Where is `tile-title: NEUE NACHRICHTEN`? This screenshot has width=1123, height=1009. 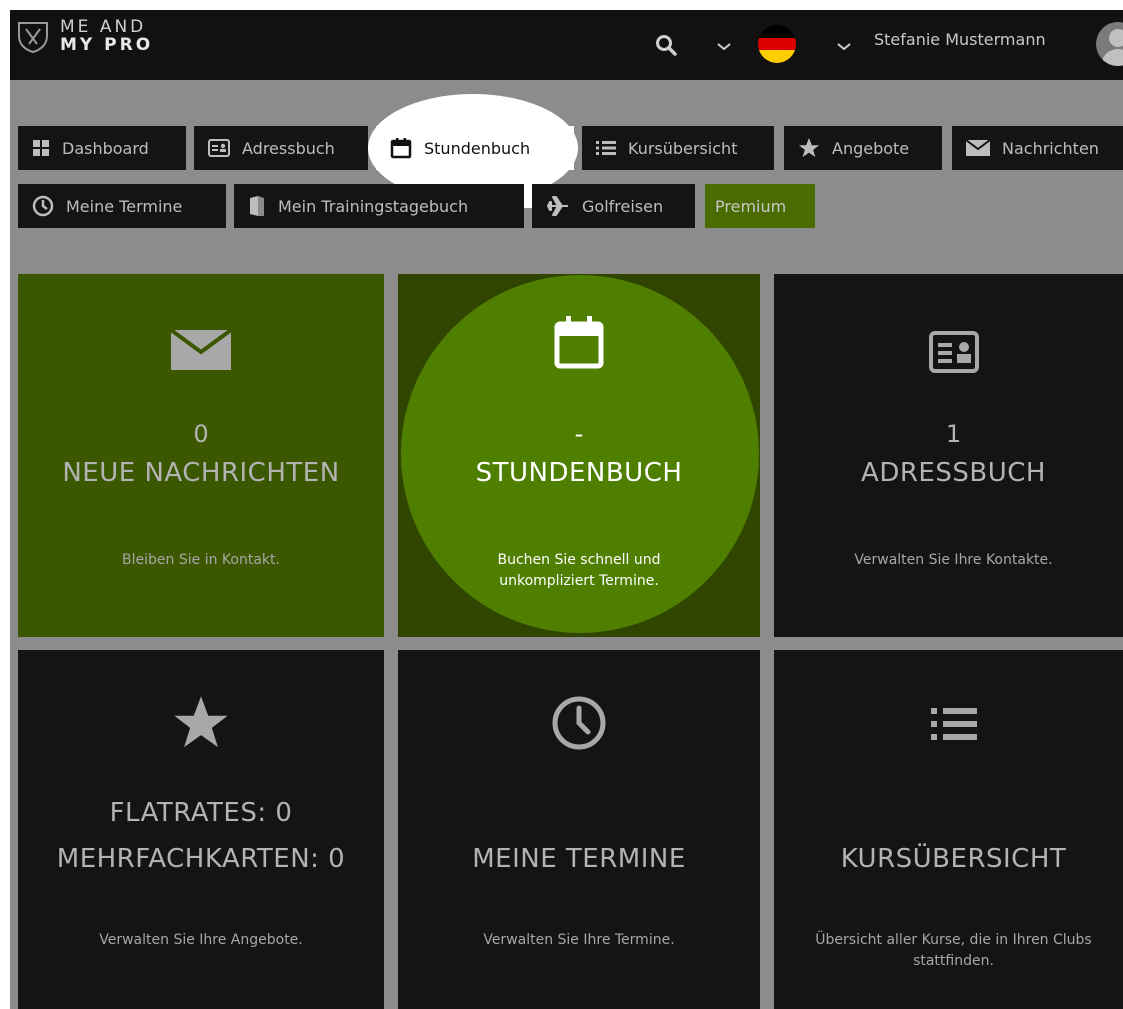
tile-title: NEUE NACHRICHTEN is located at coordinates (201, 473).